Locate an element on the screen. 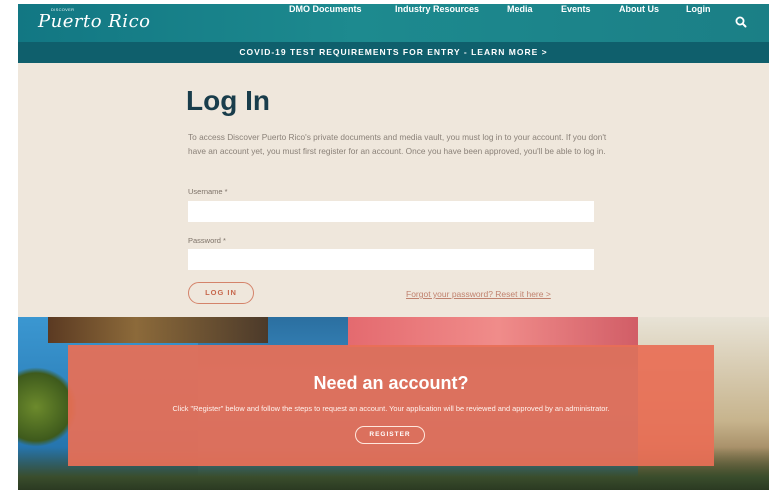  hero-photo-facade is located at coordinates (498, 332).